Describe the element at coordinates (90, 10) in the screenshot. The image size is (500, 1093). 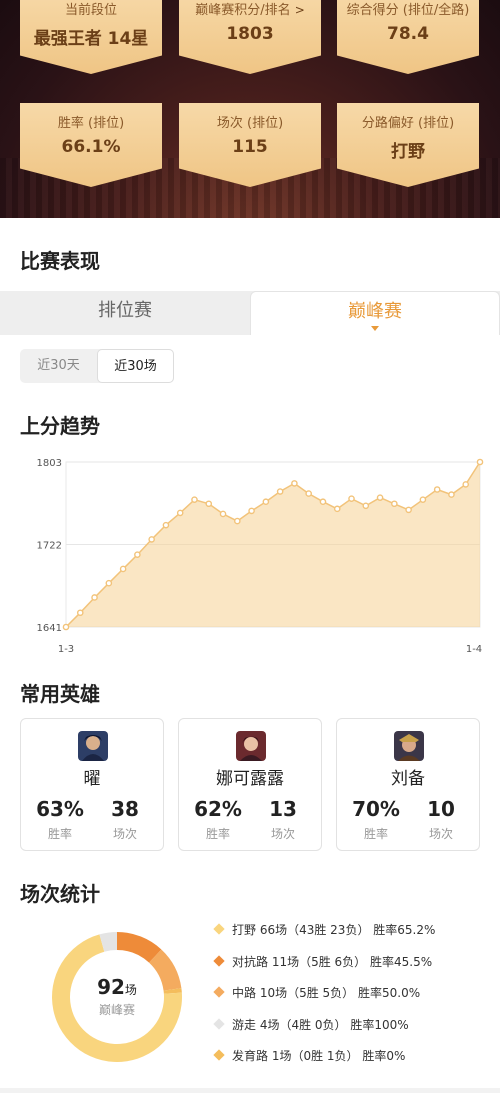
I see `stat-label: 当前段位` at that location.